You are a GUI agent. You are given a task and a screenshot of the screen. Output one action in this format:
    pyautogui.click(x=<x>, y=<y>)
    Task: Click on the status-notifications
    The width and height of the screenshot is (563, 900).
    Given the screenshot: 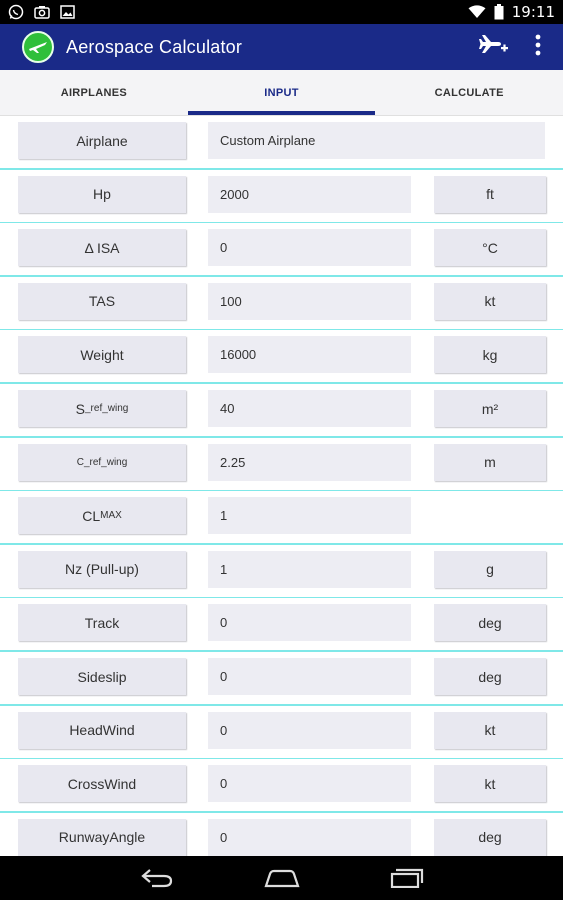 What is the action you would take?
    pyautogui.click(x=41, y=12)
    